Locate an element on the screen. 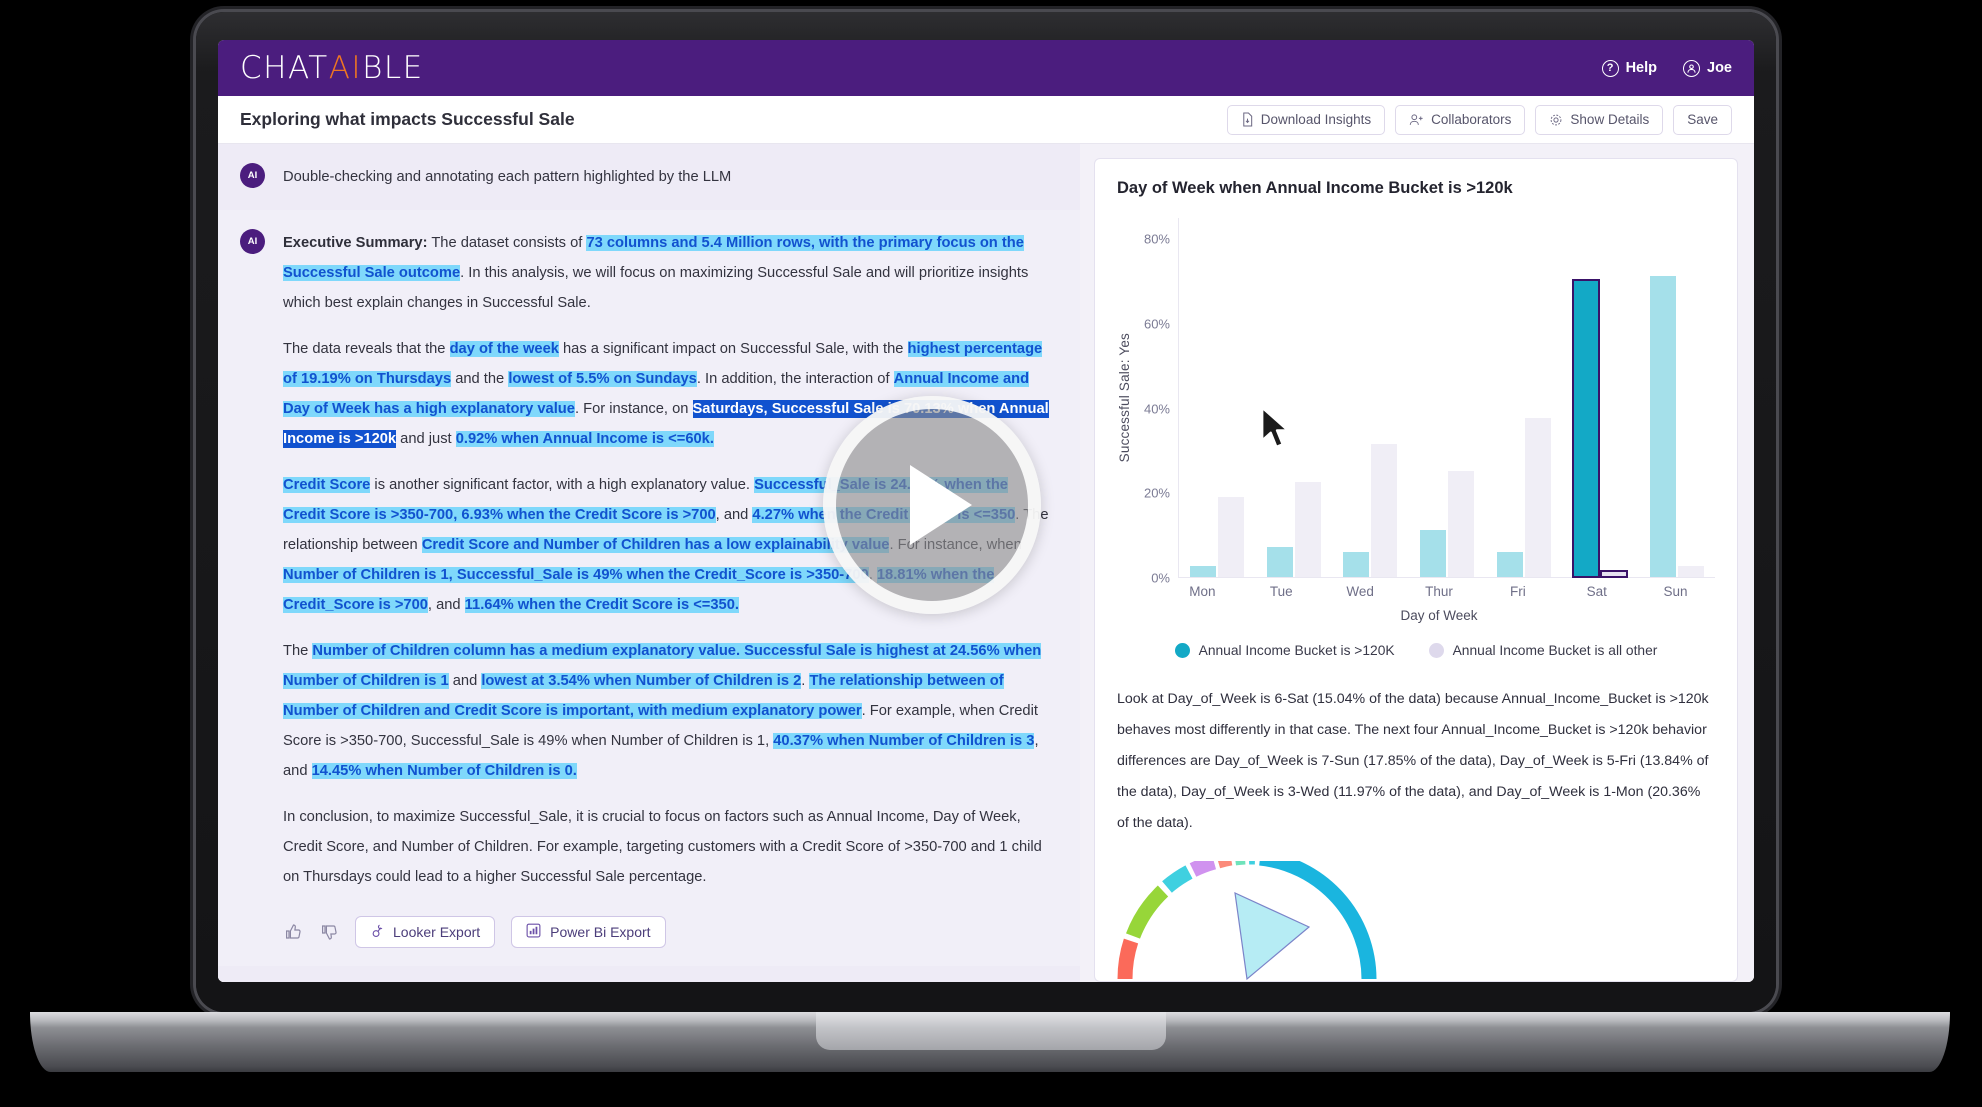 The width and height of the screenshot is (1982, 1107). logo-text-part2: BLE is located at coordinates (393, 68).